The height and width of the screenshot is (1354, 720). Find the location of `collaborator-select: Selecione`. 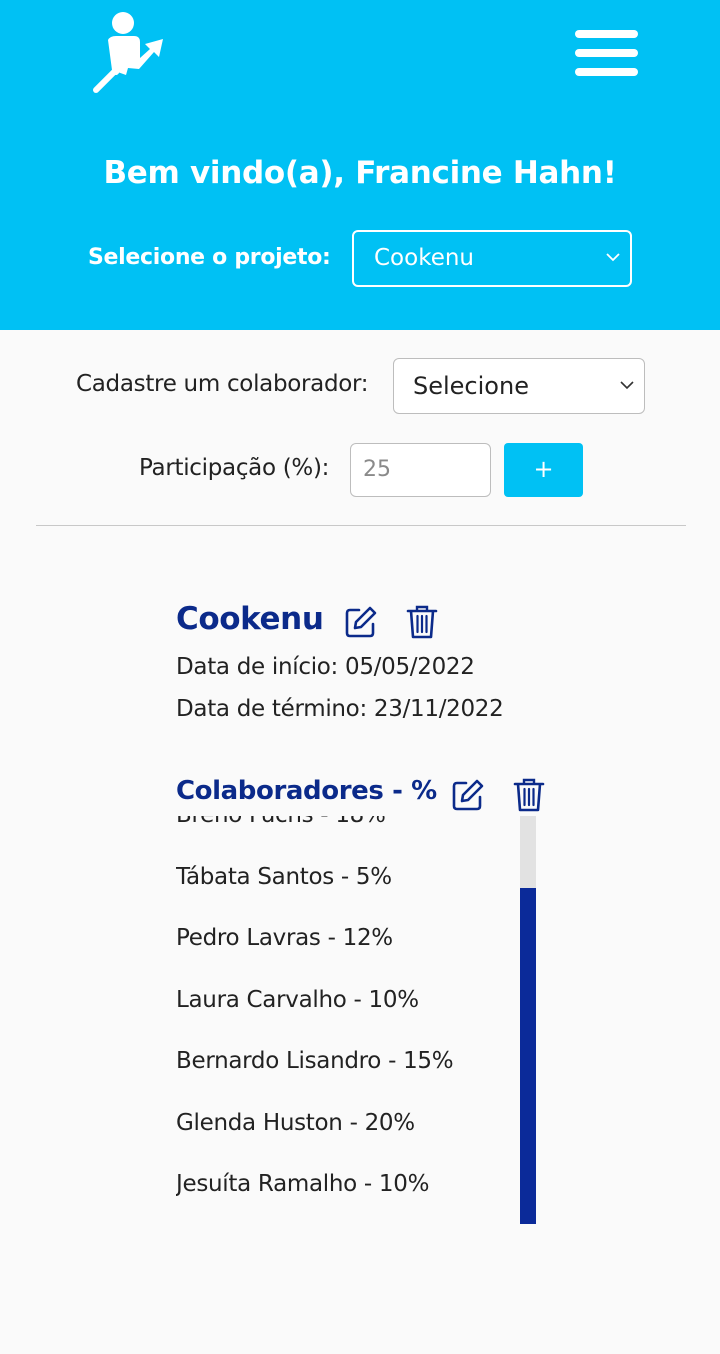

collaborator-select: Selecione is located at coordinates (519, 386).